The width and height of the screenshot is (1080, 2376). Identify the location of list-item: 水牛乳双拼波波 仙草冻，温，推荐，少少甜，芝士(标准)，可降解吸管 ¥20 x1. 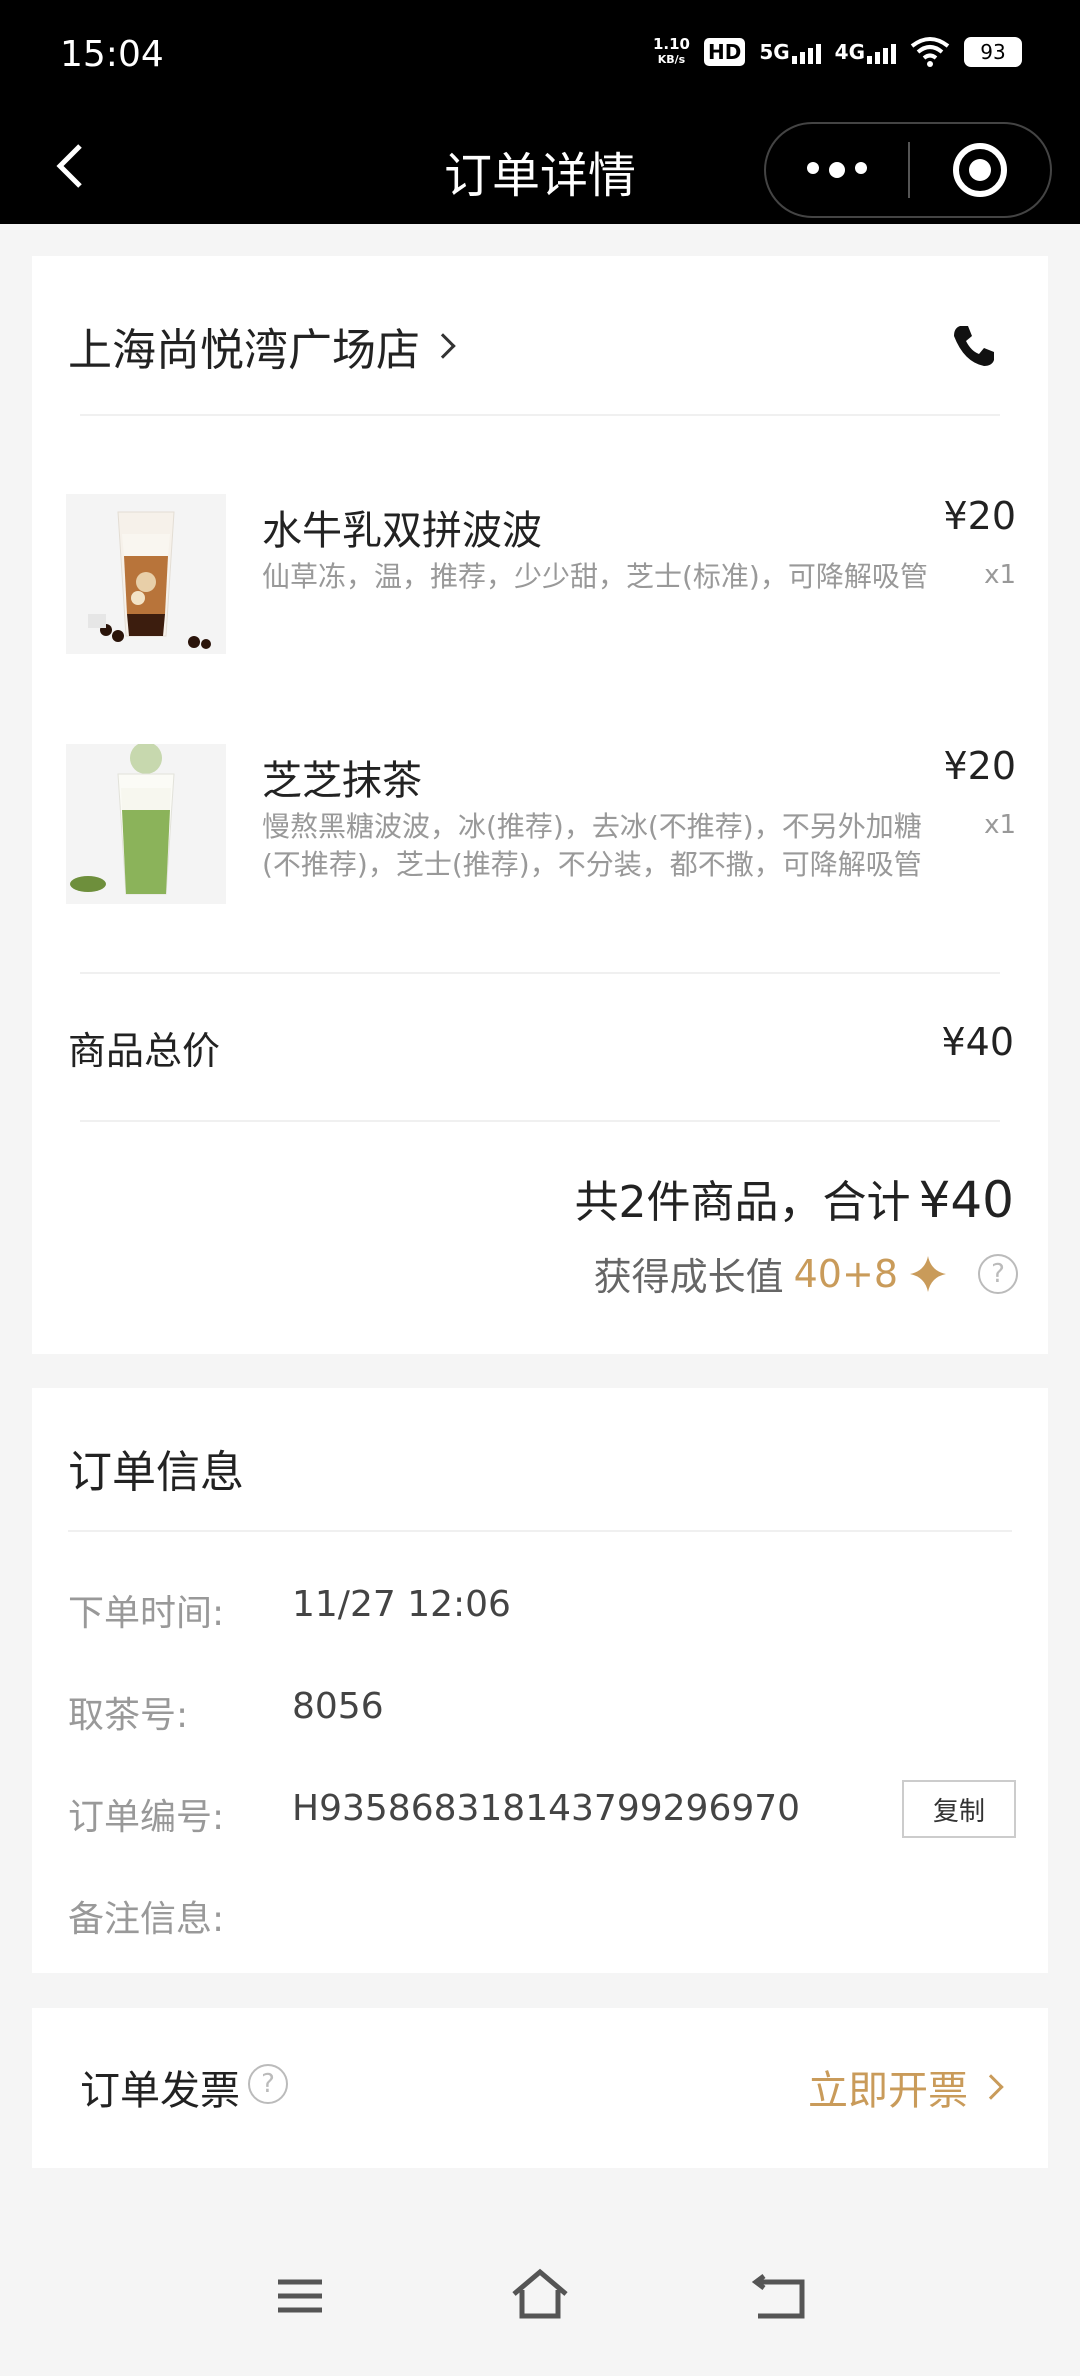
(541, 574).